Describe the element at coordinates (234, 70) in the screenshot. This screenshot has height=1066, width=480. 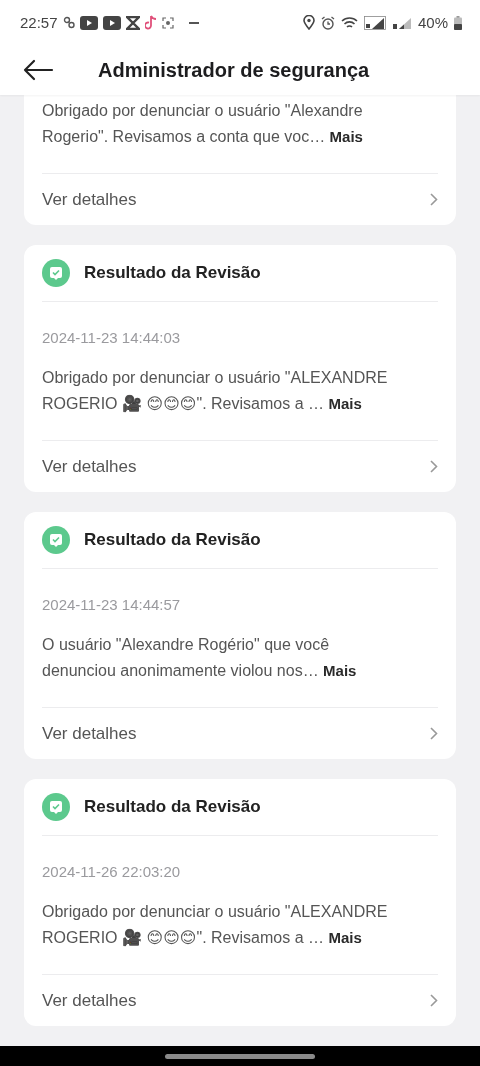
I see `page-title: Administrador de segurança` at that location.